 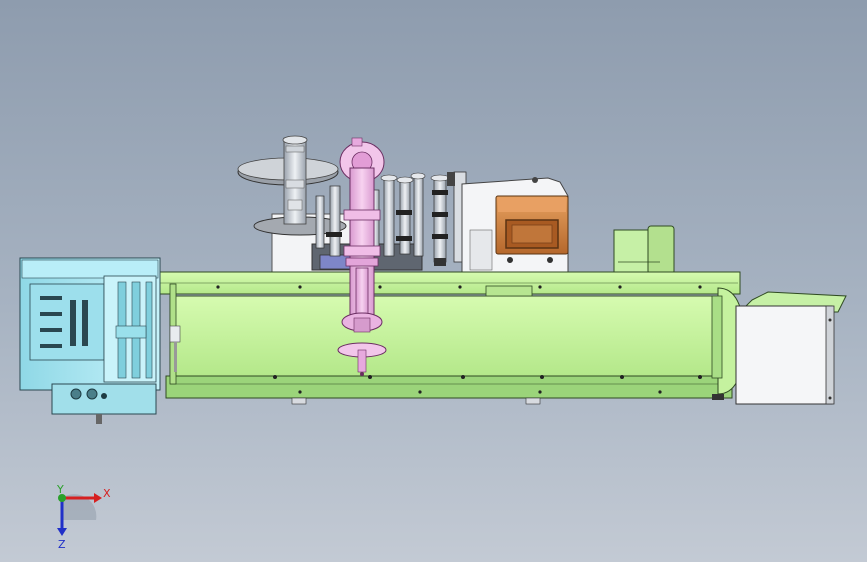 I want to click on printer-side-panel, so click(x=481, y=250).